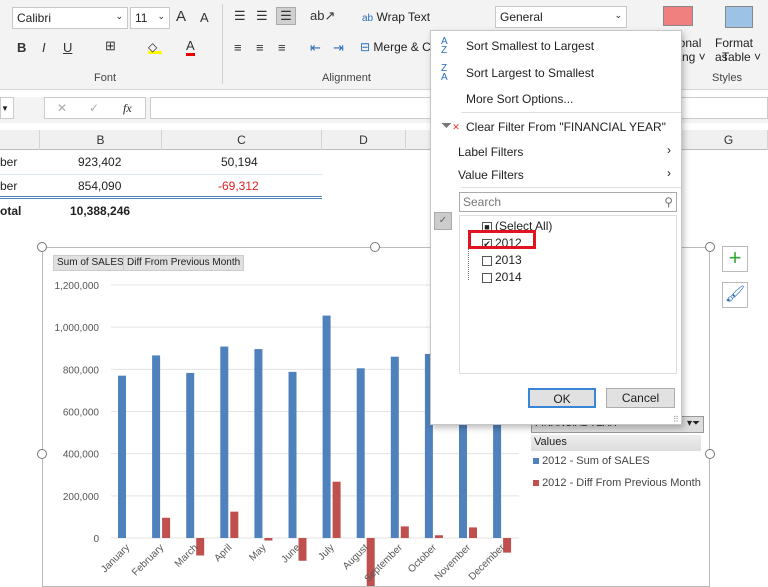 This screenshot has height=587, width=768. I want to click on y-tick-label: 0, so click(96, 539).